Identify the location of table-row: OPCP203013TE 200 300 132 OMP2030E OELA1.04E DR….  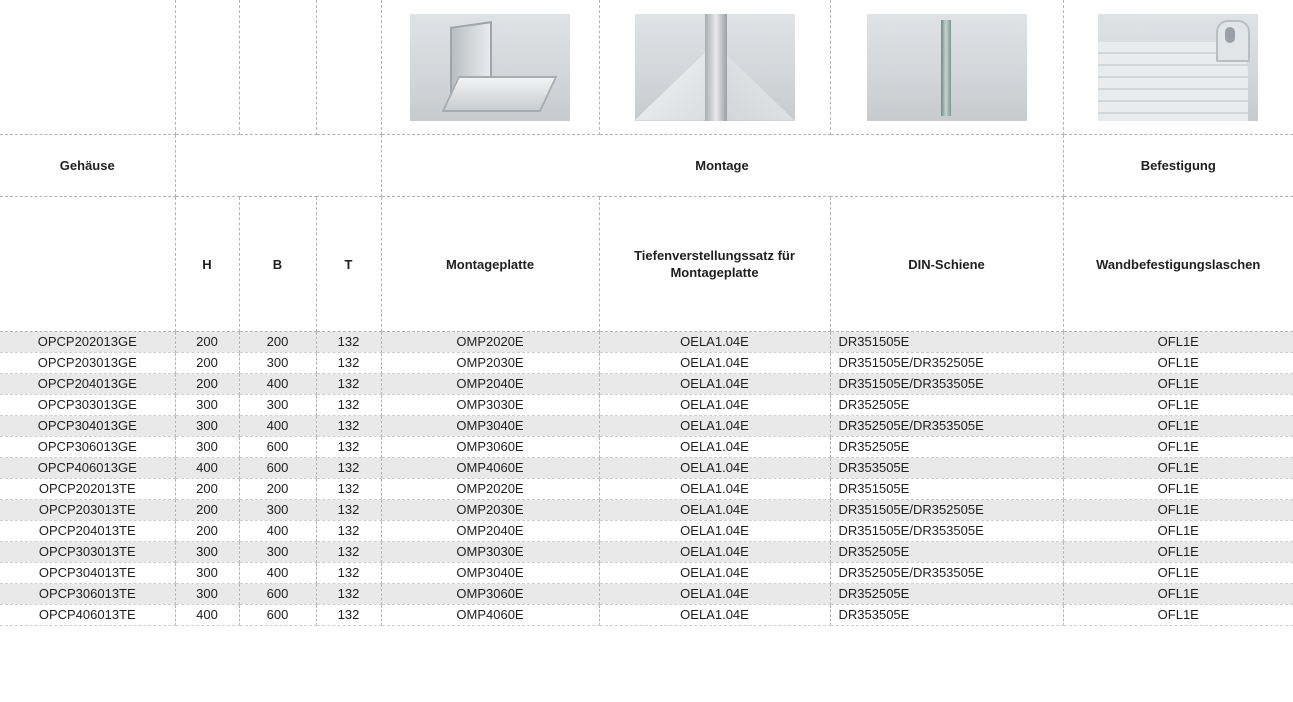
(646, 510).